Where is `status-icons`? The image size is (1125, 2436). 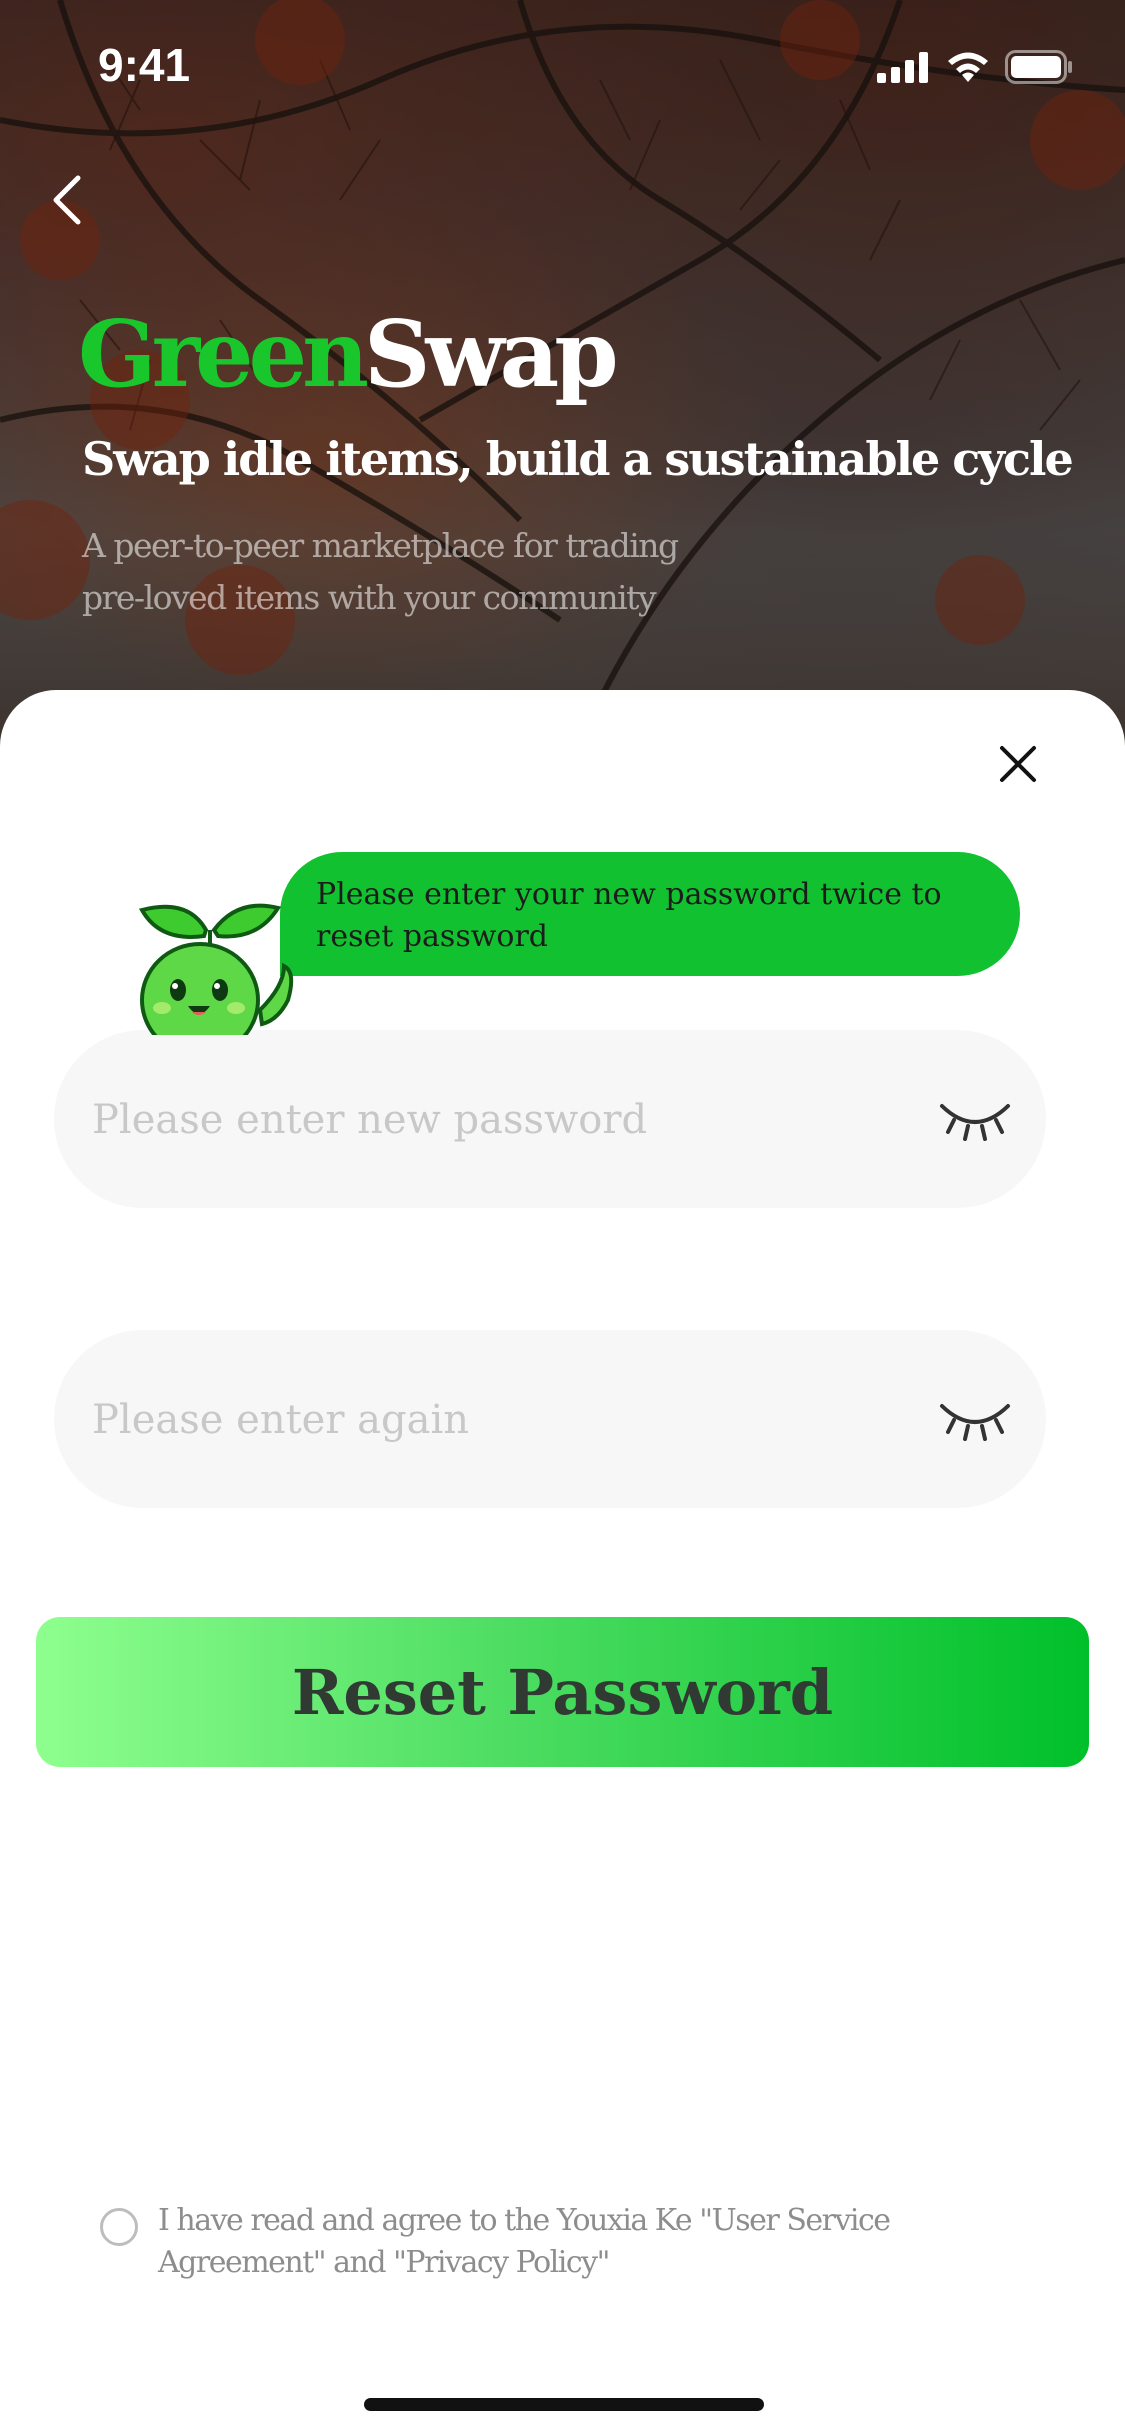 status-icons is located at coordinates (975, 67).